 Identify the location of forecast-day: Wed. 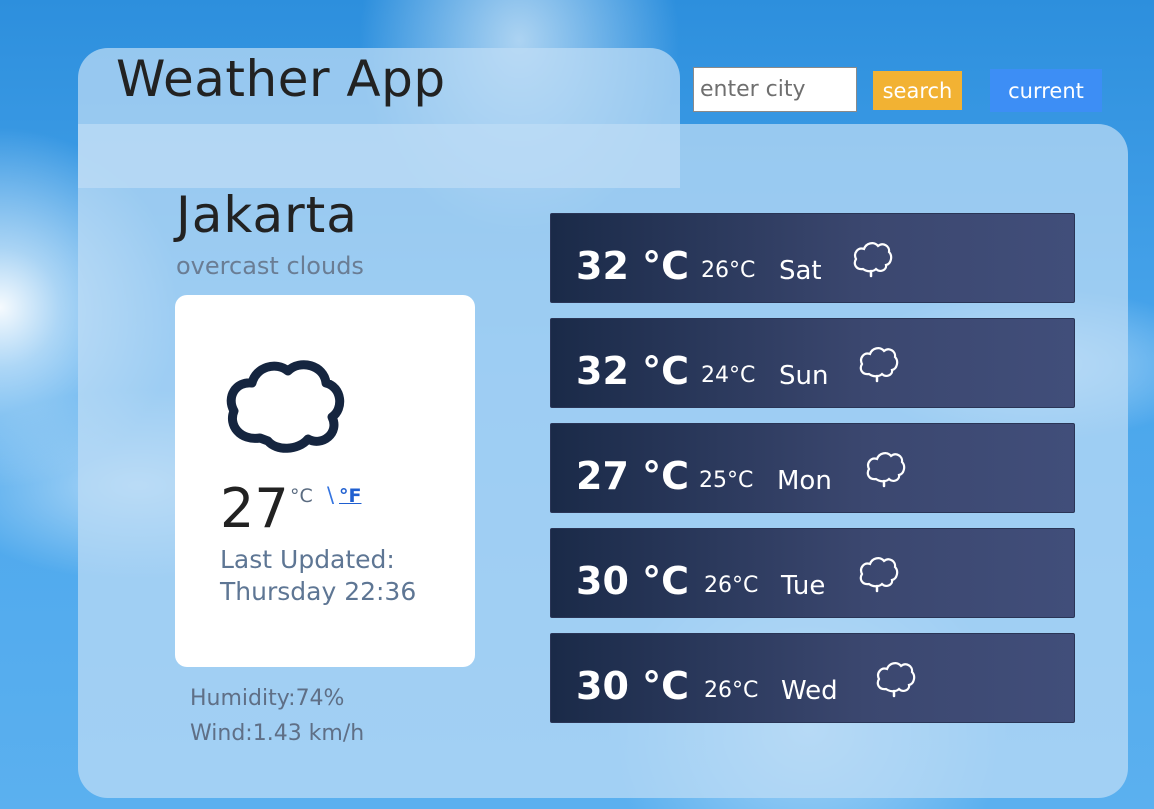
(809, 691).